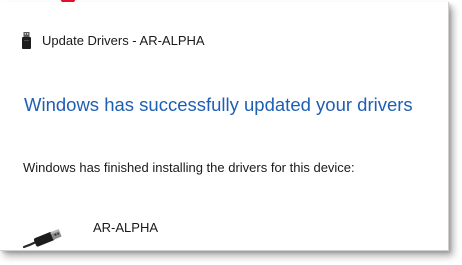  What do you see at coordinates (126, 227) in the screenshot?
I see `device-name: AR-ALPHA` at bounding box center [126, 227].